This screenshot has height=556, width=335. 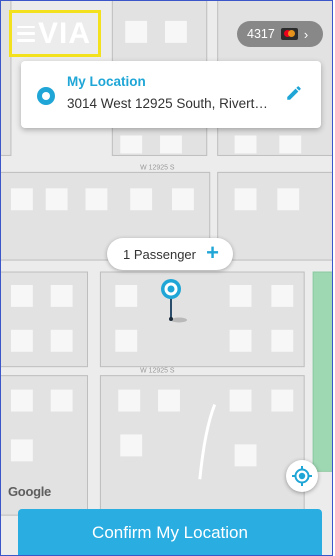 What do you see at coordinates (174, 301) in the screenshot?
I see `map-pin-icon` at bounding box center [174, 301].